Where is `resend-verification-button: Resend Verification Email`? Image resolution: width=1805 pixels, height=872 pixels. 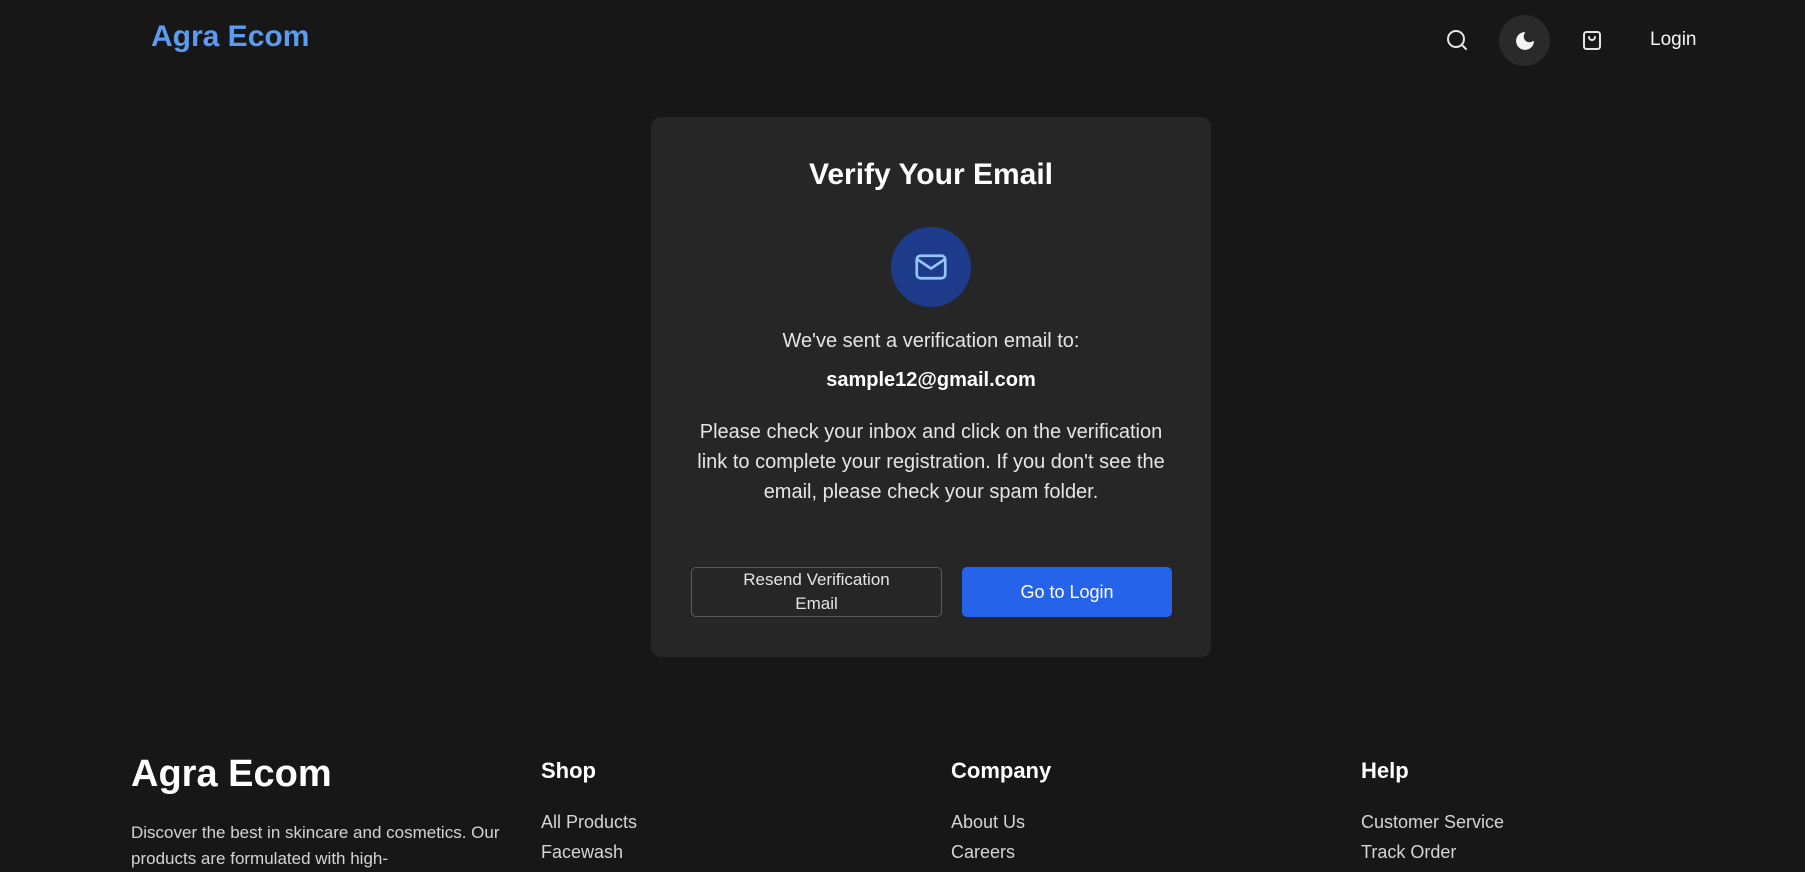
resend-verification-button: Resend Verification Email is located at coordinates (816, 592).